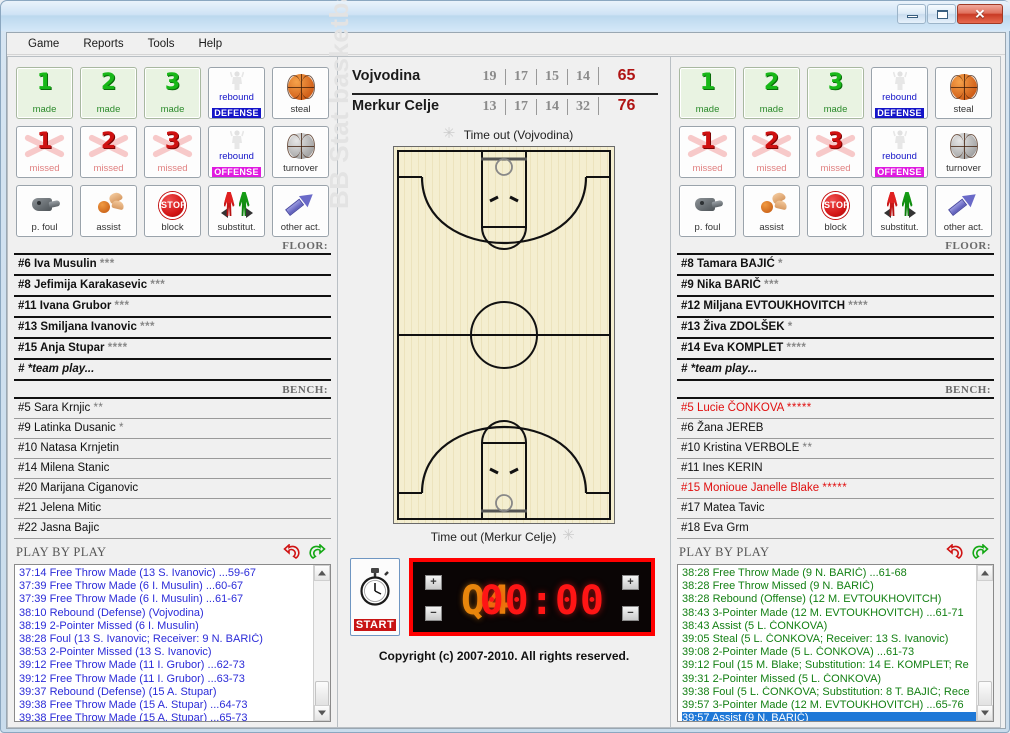 The height and width of the screenshot is (733, 1010). What do you see at coordinates (835, 152) in the screenshot?
I see `away-missed-3-button: 3 missed` at bounding box center [835, 152].